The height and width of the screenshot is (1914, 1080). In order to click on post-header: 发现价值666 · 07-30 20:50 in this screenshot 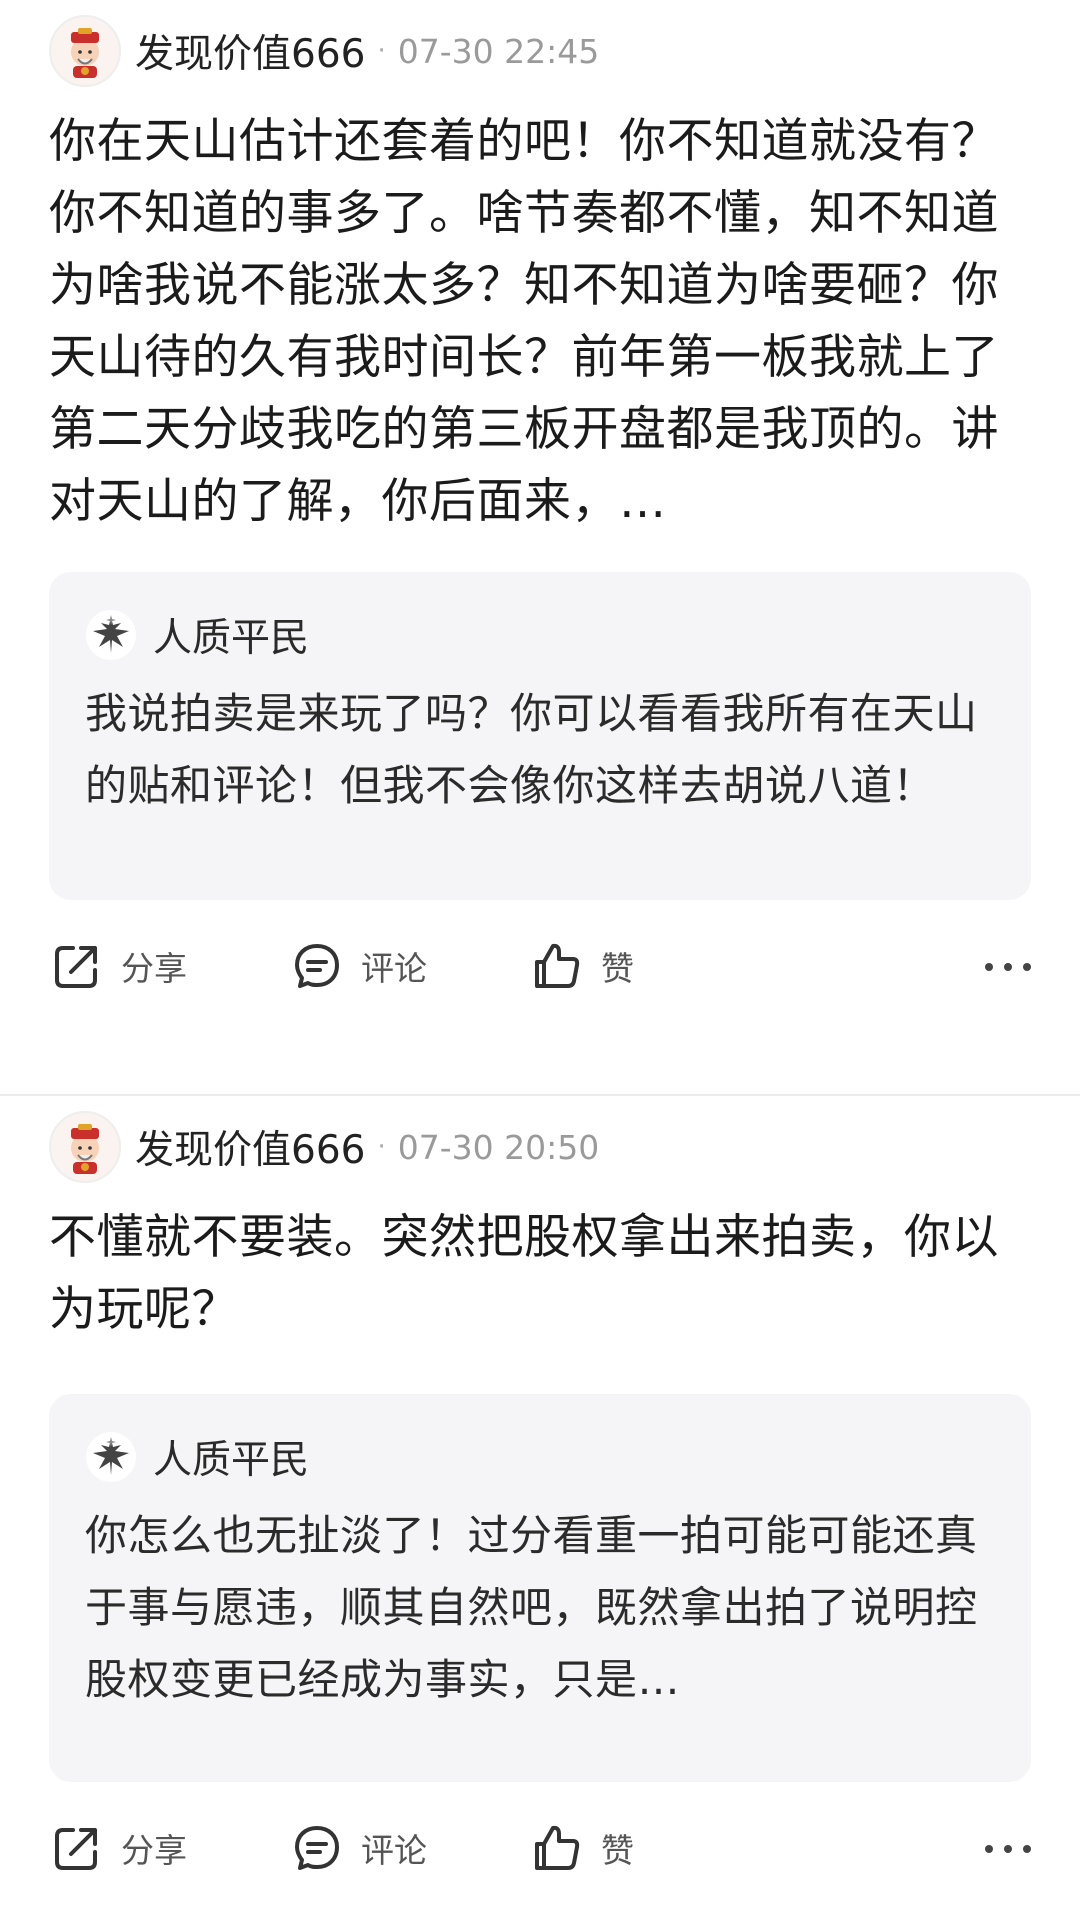, I will do `click(540, 1146)`.